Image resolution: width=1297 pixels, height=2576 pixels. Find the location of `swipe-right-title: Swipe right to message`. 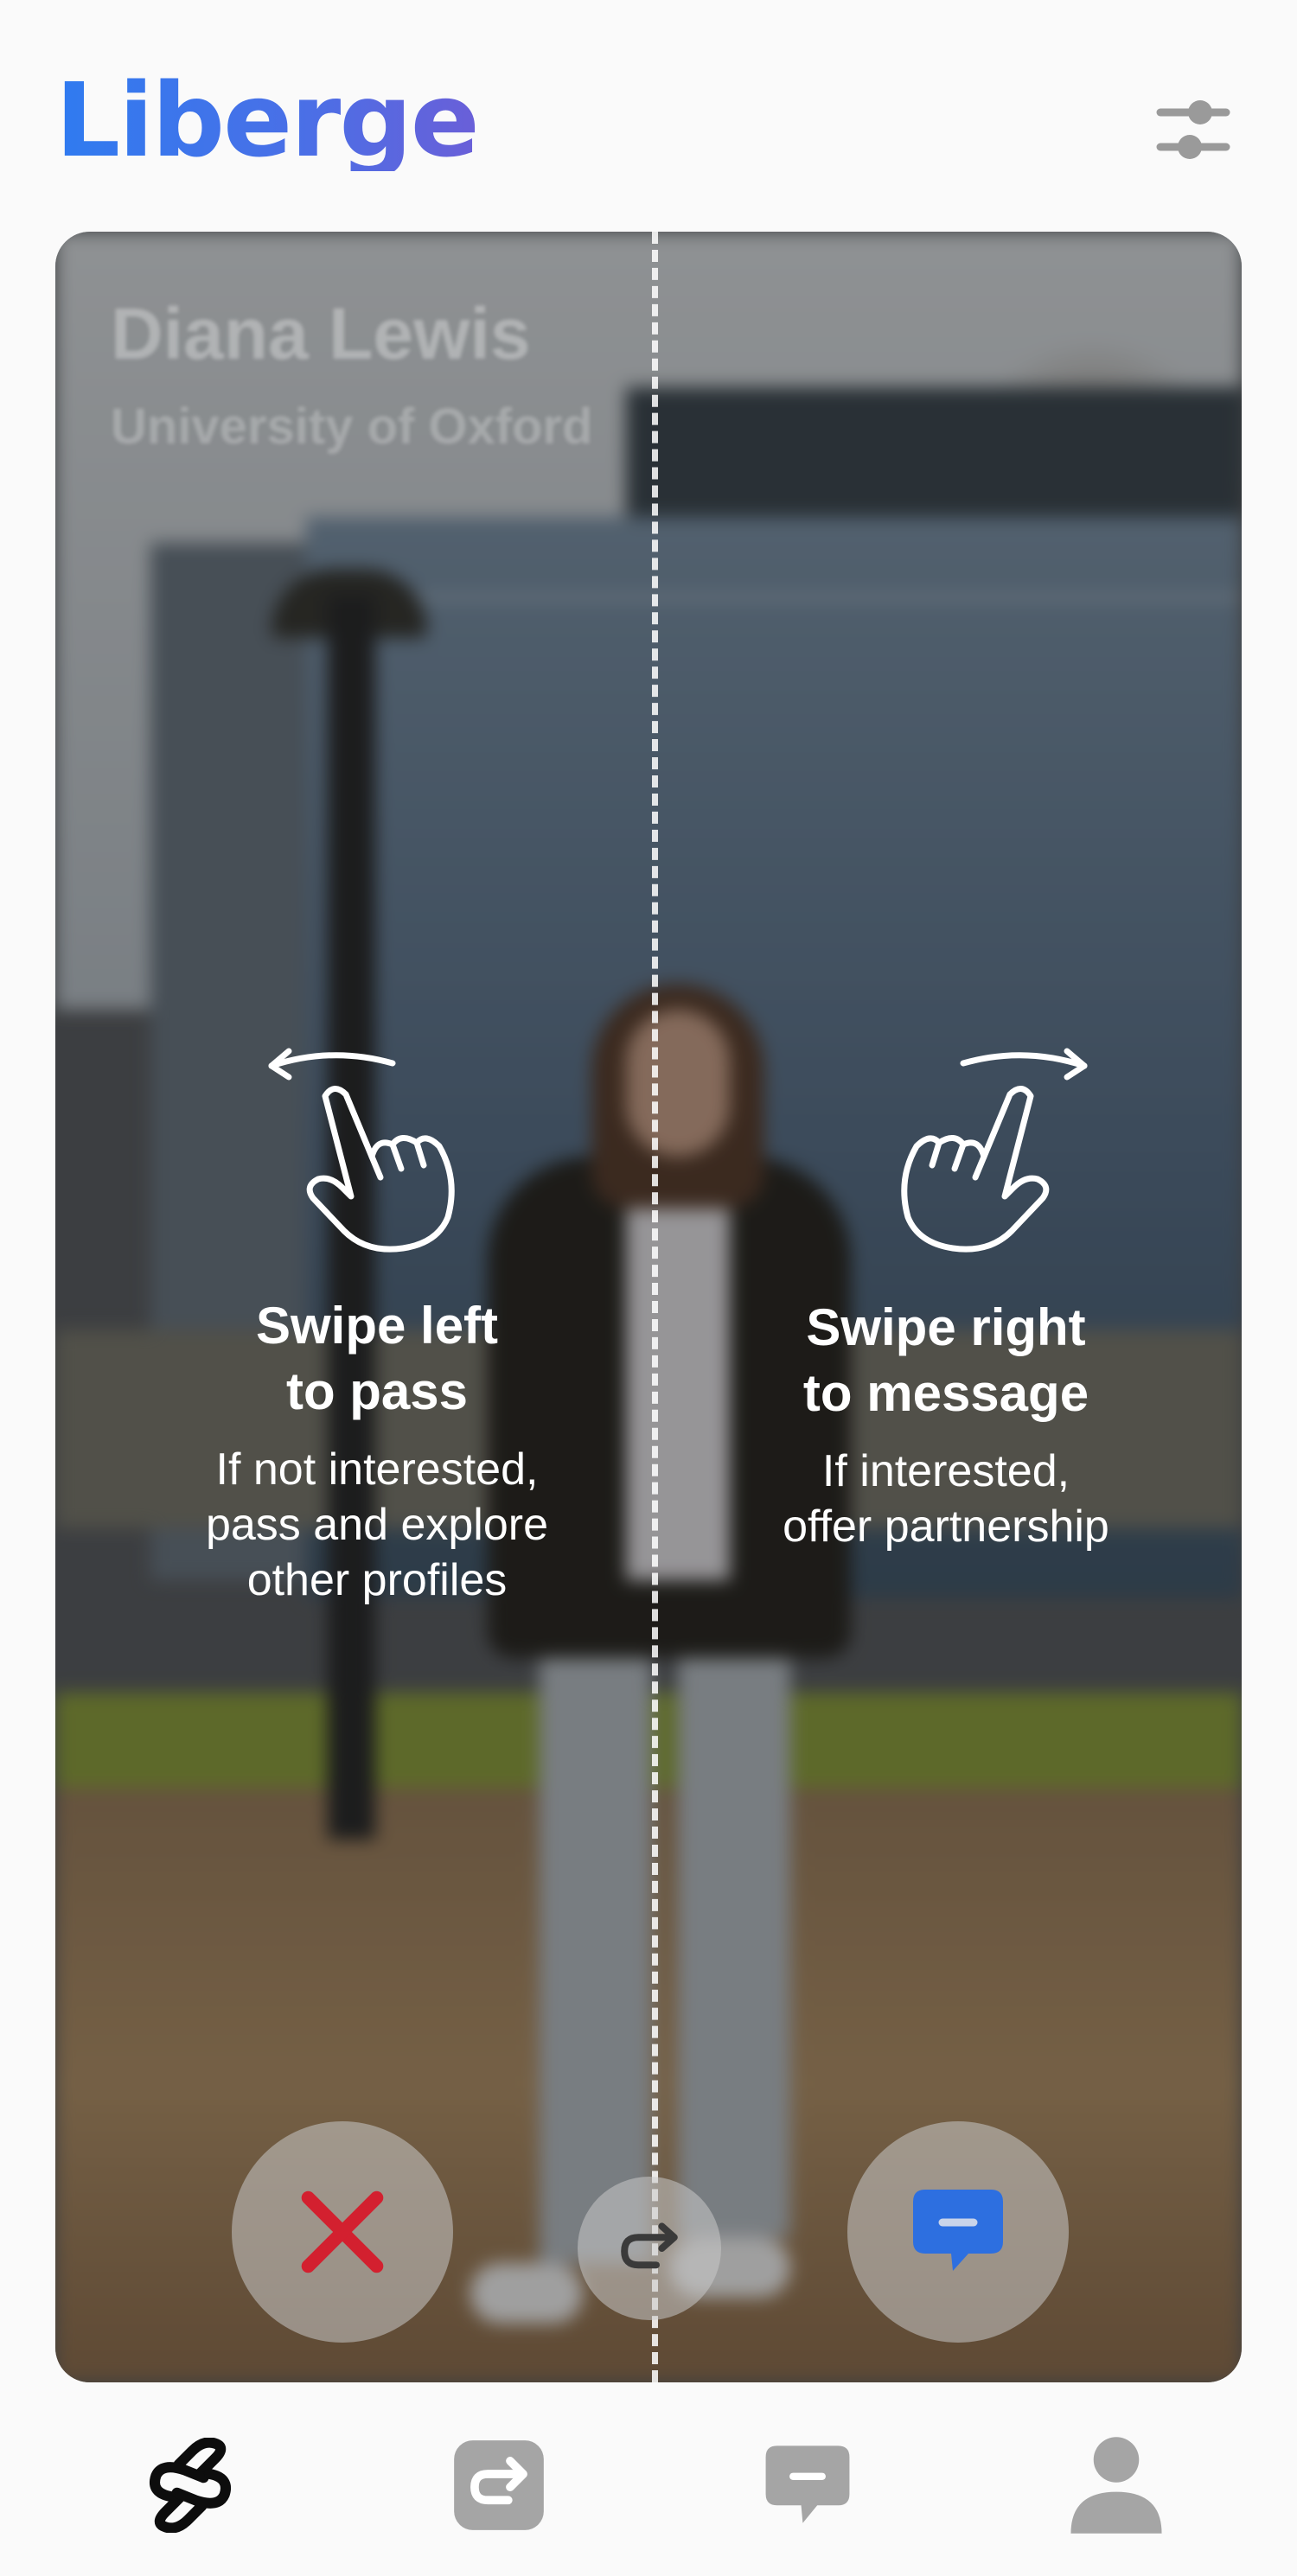

swipe-right-title: Swipe right to message is located at coordinates (945, 1360).